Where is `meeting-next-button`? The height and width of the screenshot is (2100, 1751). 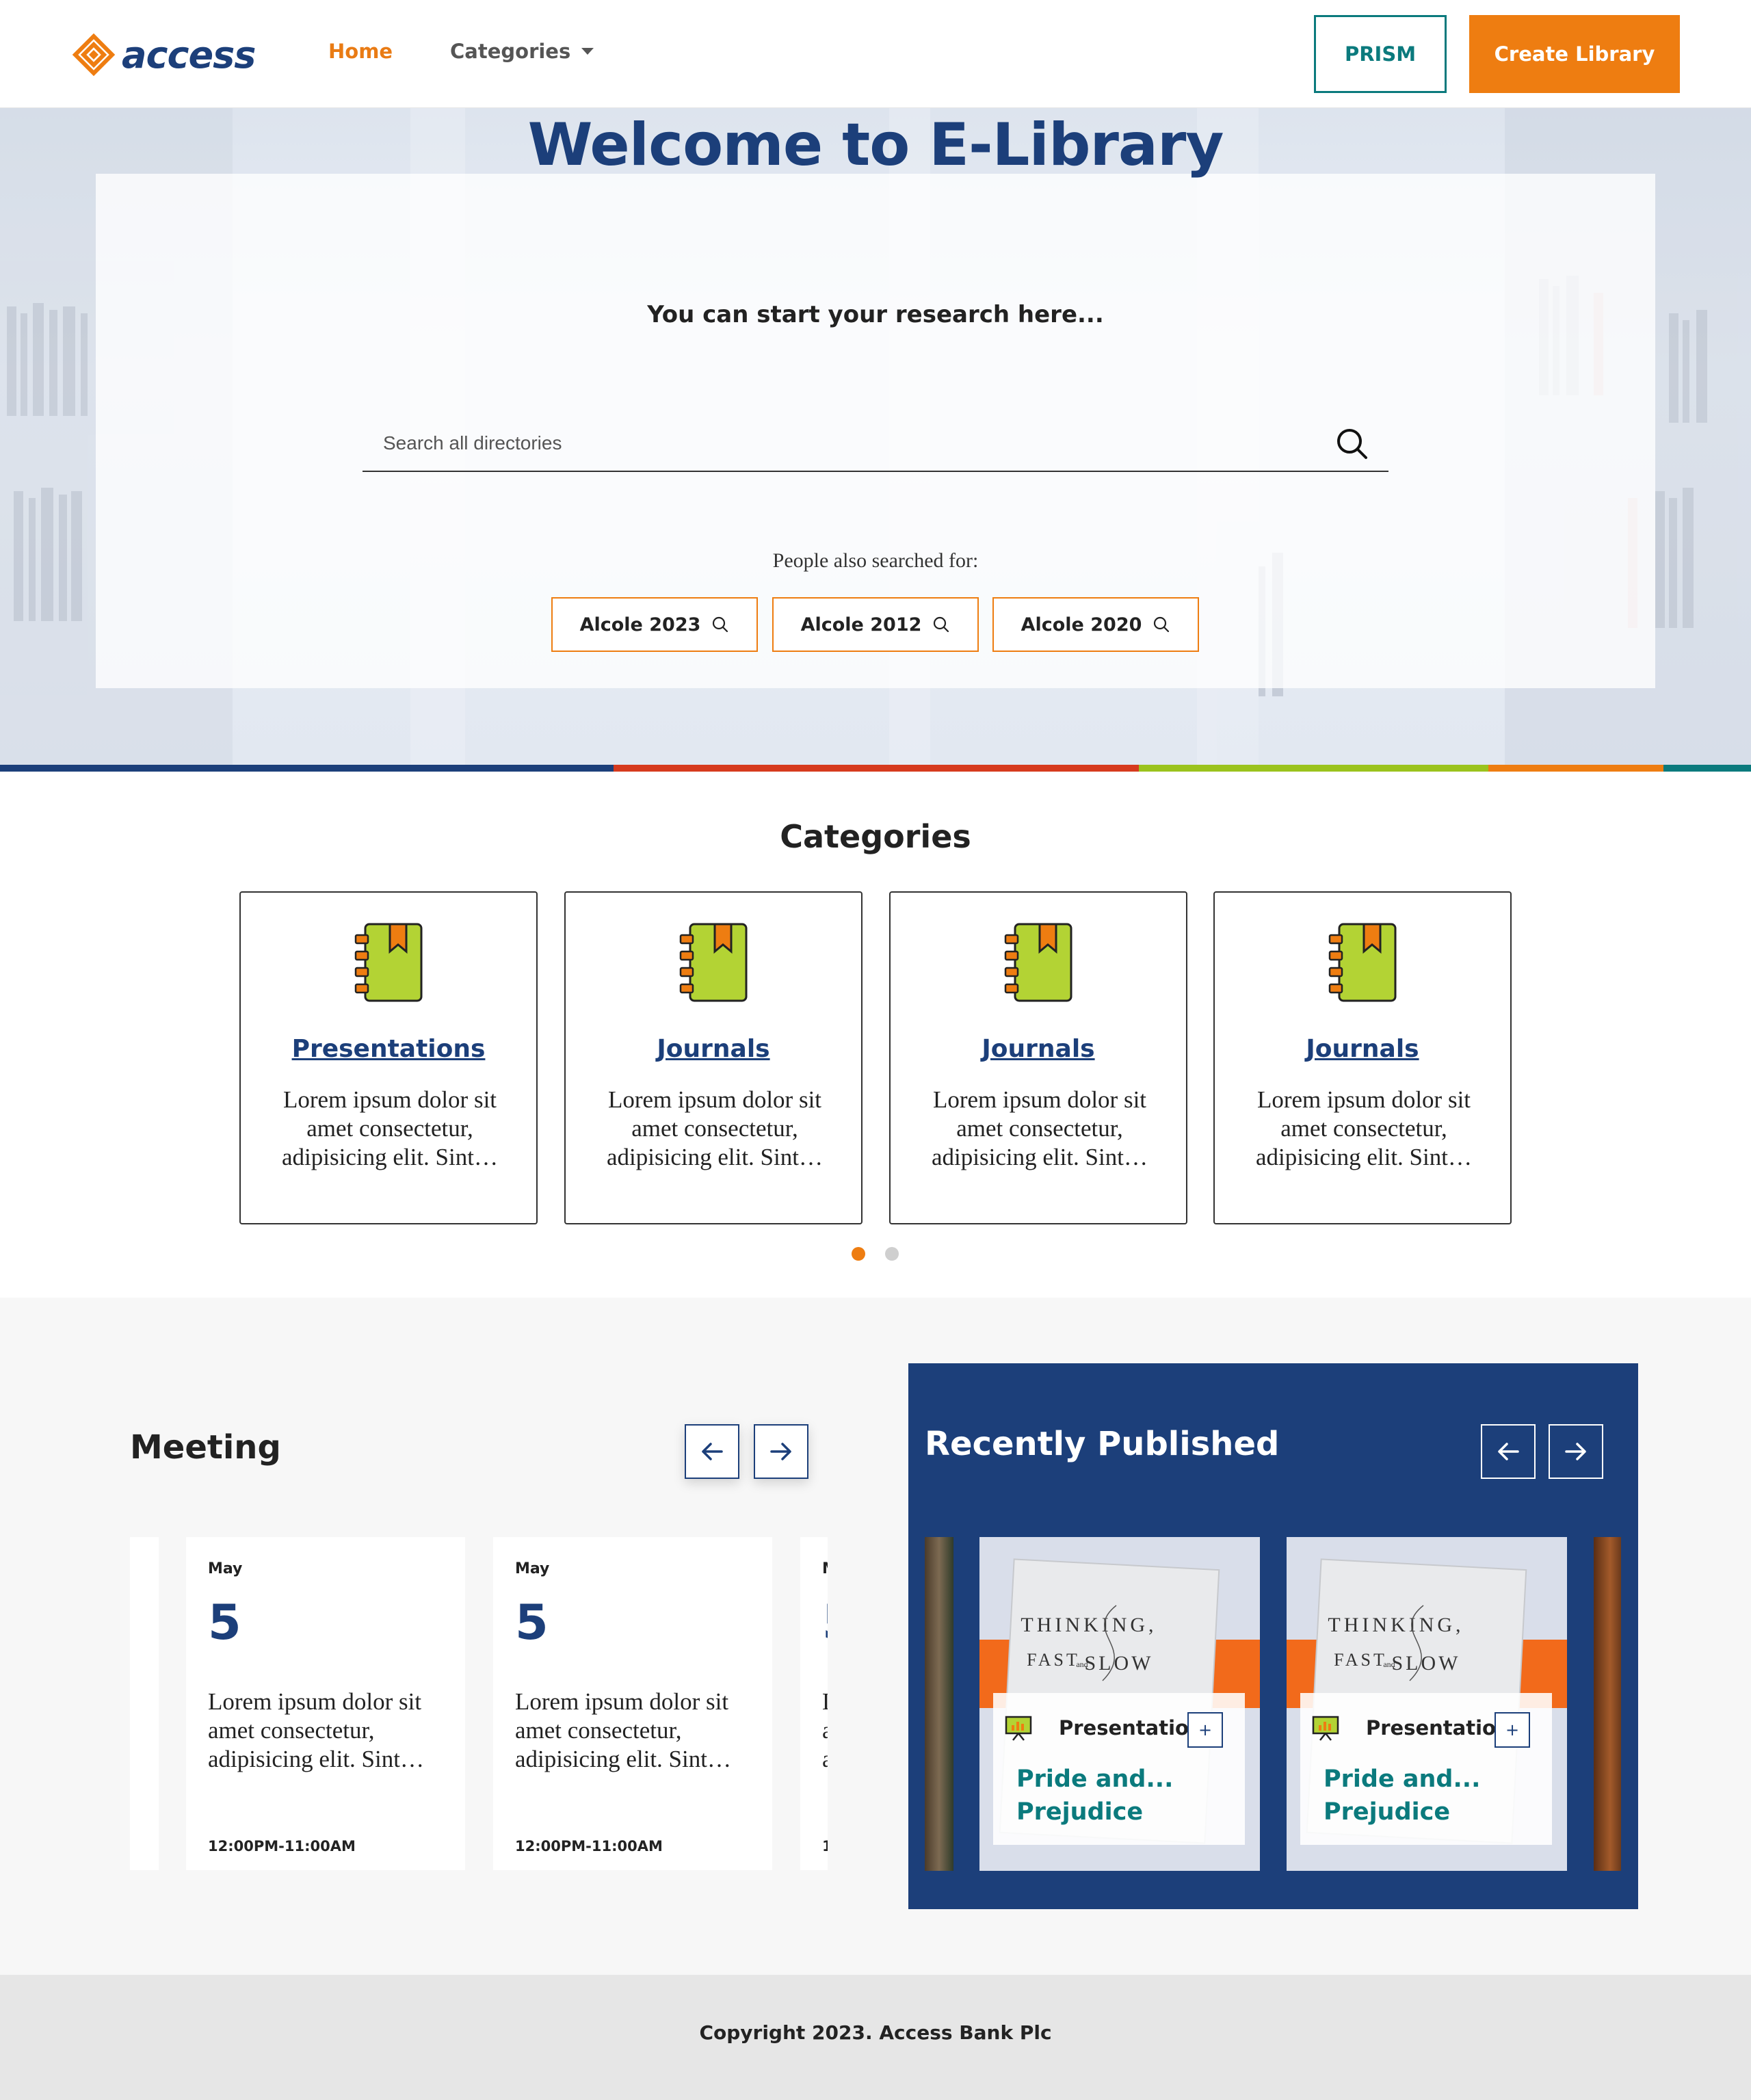
meeting-next-button is located at coordinates (781, 1451).